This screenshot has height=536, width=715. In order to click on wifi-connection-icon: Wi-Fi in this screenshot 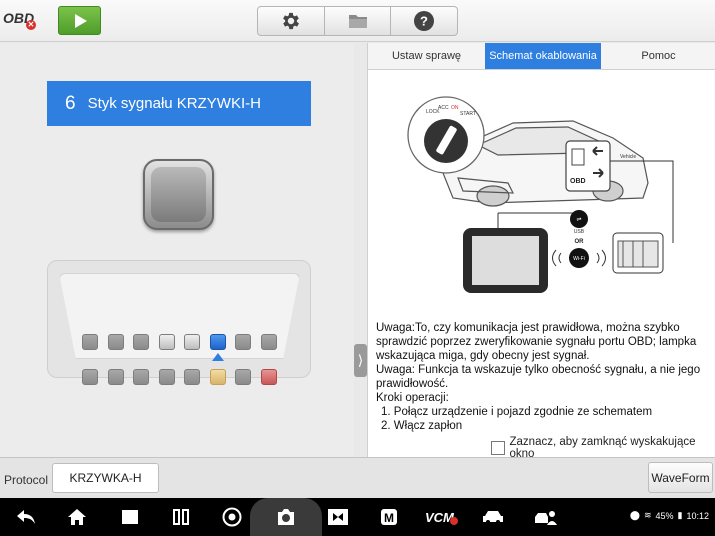, I will do `click(579, 258)`.